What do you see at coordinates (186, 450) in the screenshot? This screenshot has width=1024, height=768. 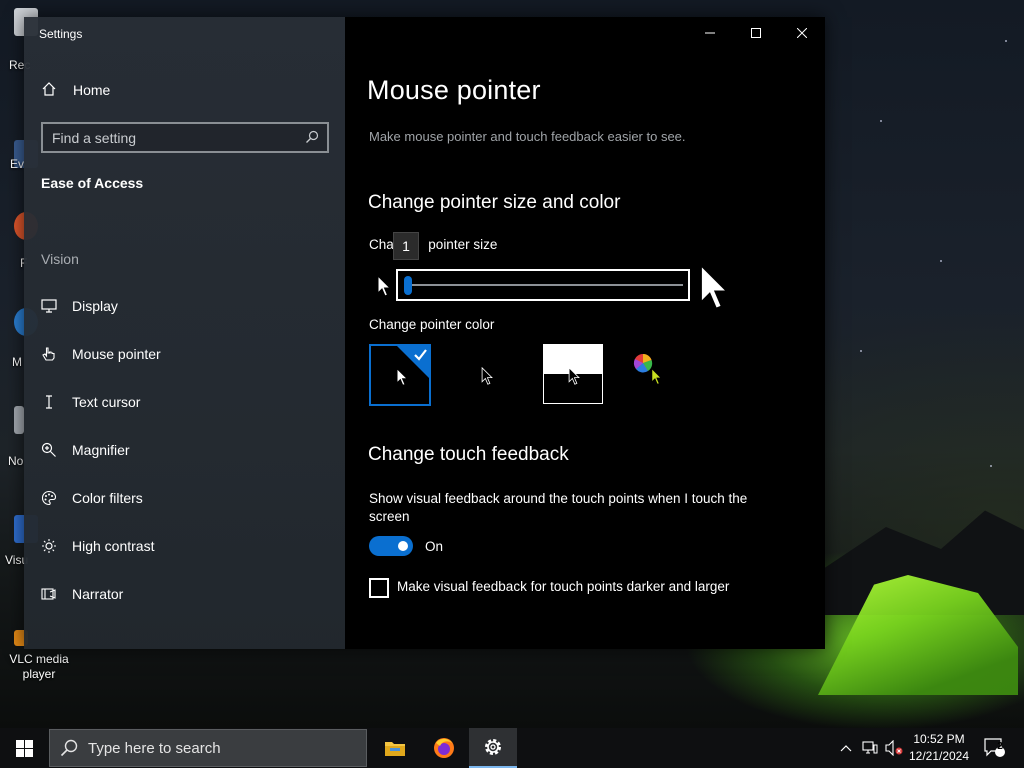 I see `sidebar-item-magnifier: Magnifier` at bounding box center [186, 450].